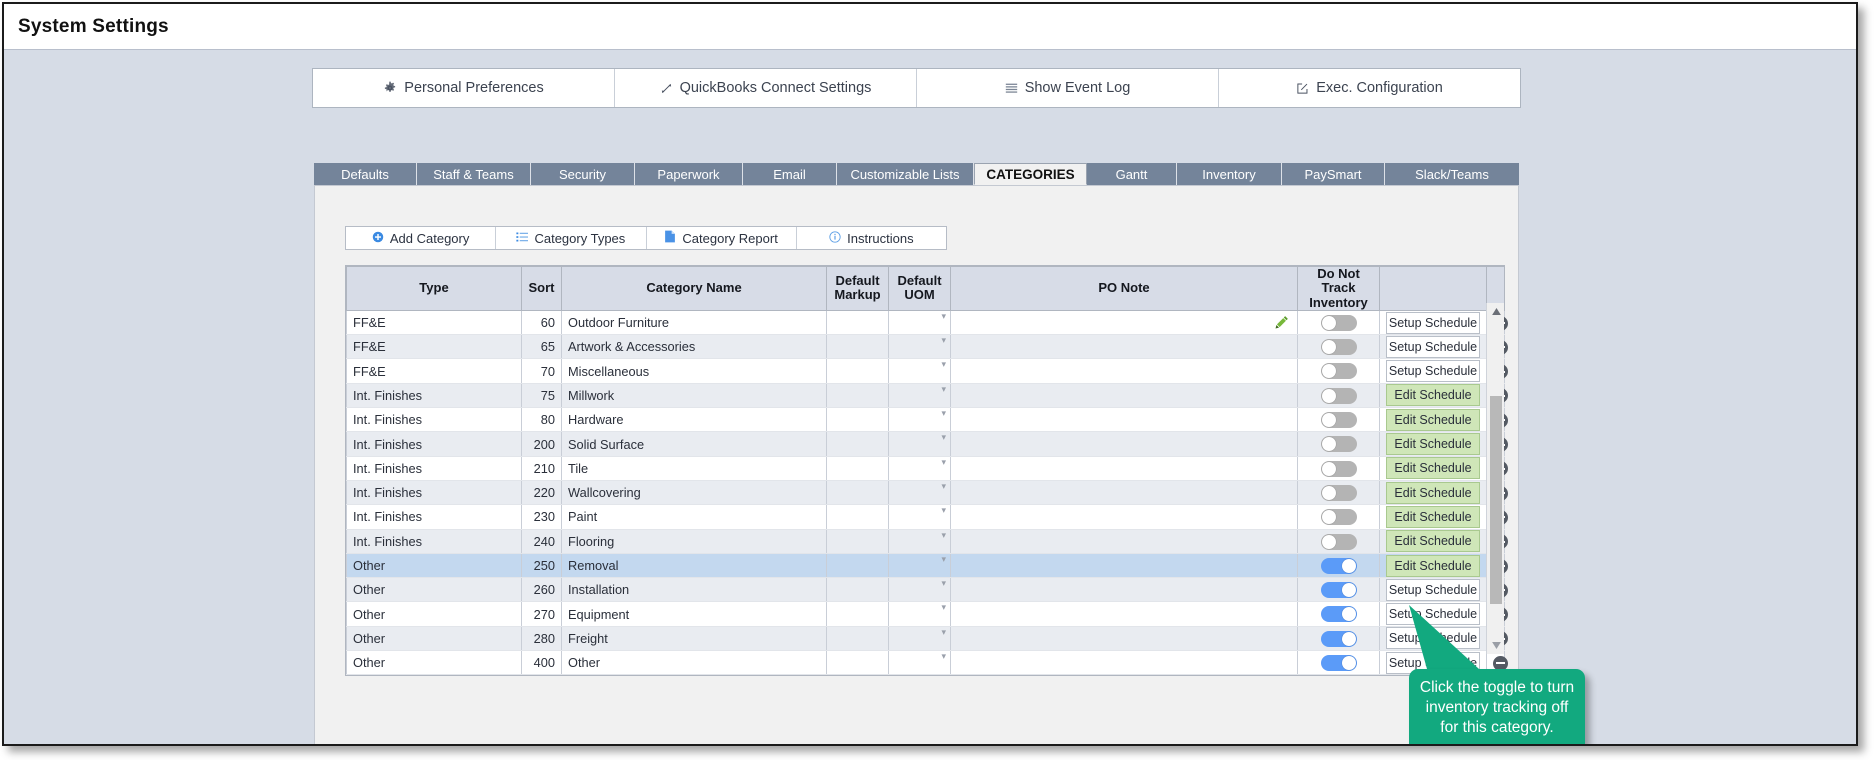 The height and width of the screenshot is (760, 1874). What do you see at coordinates (927, 396) in the screenshot?
I see `table-row: Int. Finishes 75 Millwork ▾ Edit Schedule` at bounding box center [927, 396].